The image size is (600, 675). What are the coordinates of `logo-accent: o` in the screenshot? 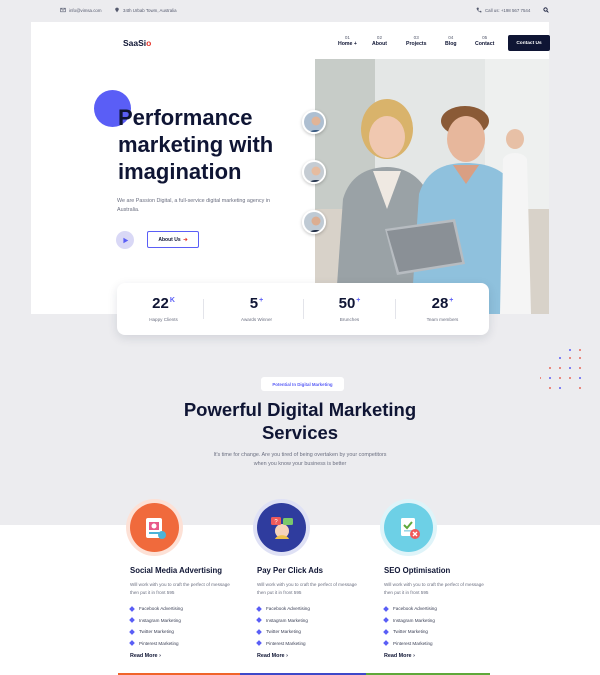 It's located at (149, 43).